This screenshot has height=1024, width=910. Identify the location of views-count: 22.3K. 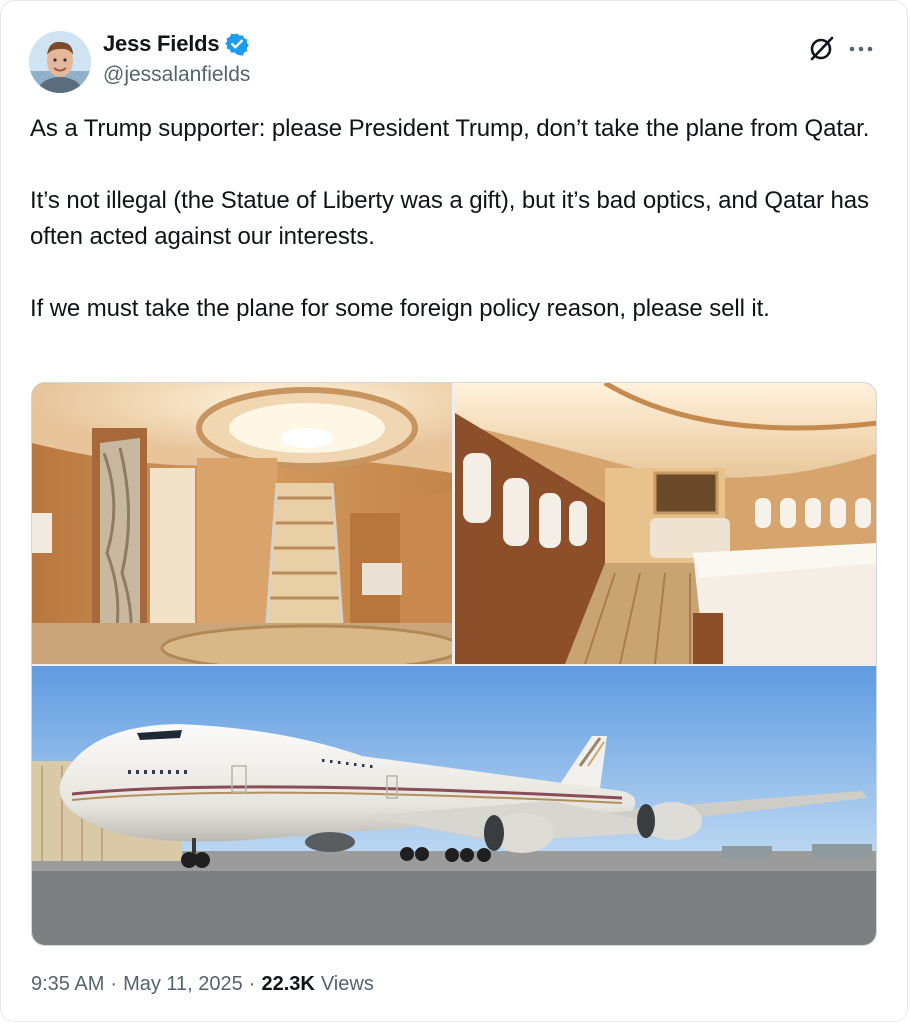
(288, 984).